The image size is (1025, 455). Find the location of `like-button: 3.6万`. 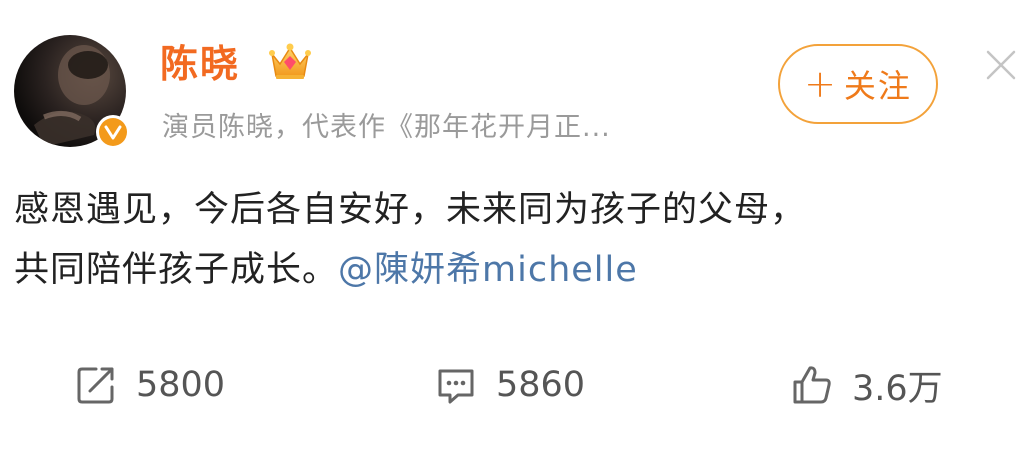

like-button: 3.6万 is located at coordinates (866, 385).